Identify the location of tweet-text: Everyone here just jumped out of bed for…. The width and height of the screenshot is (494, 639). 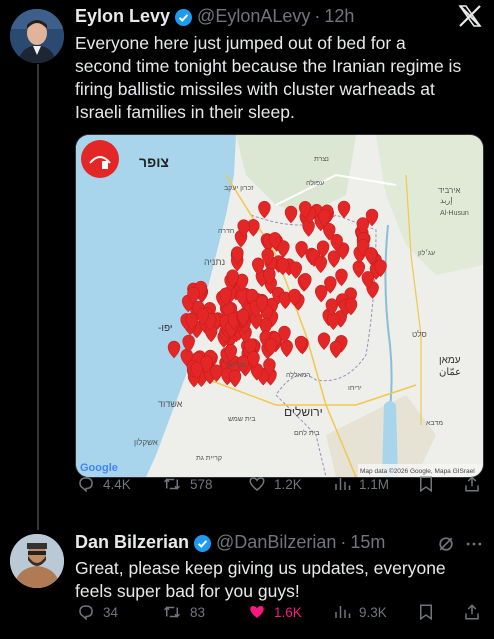
(268, 78).